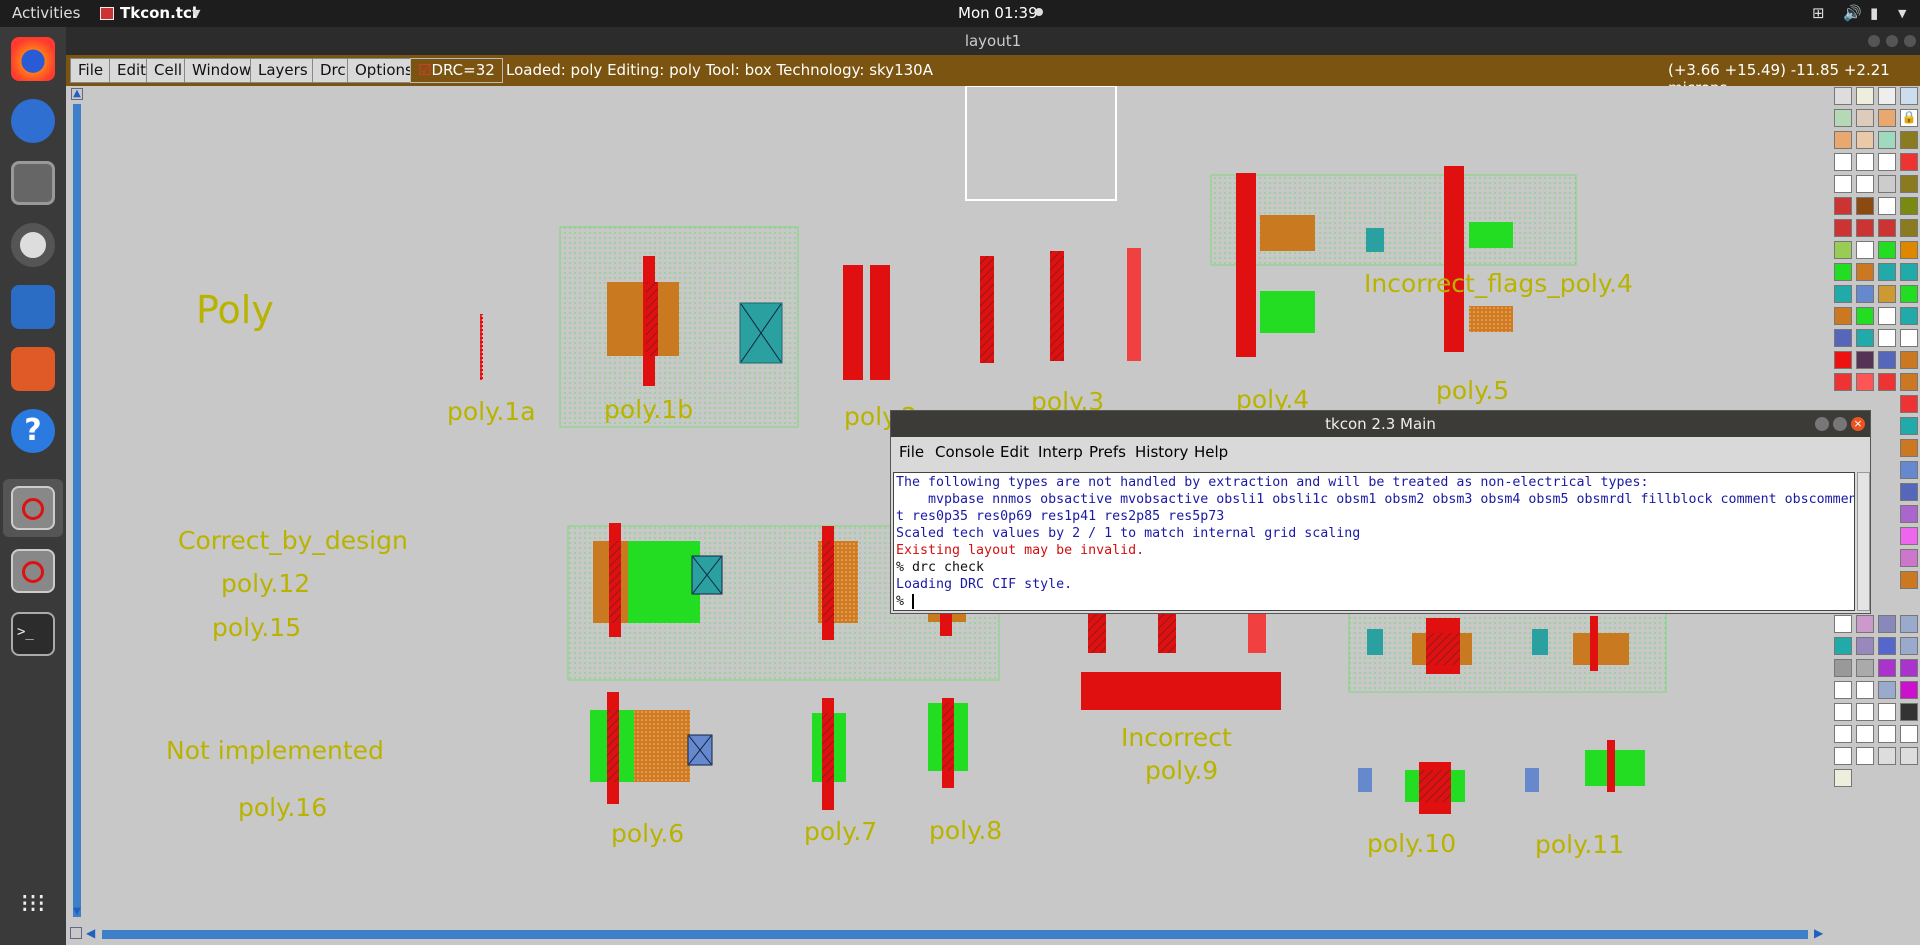 The image size is (1920, 945). I want to click on console-prompt: %, so click(1374, 601).